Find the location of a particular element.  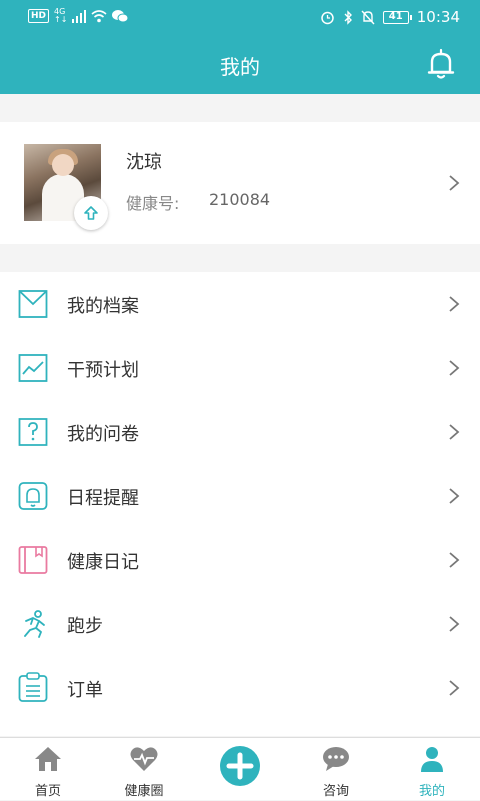

runner-icon is located at coordinates (34, 624).